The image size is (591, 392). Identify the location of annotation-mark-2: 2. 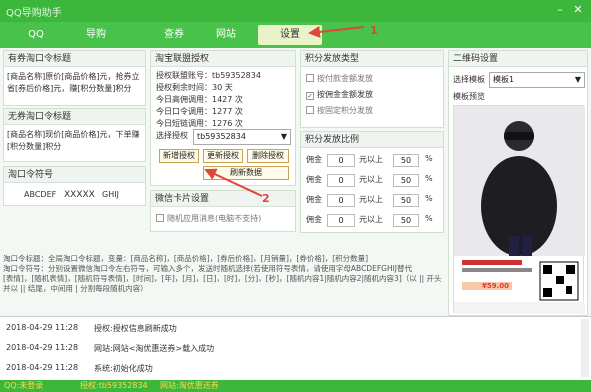
(266, 198).